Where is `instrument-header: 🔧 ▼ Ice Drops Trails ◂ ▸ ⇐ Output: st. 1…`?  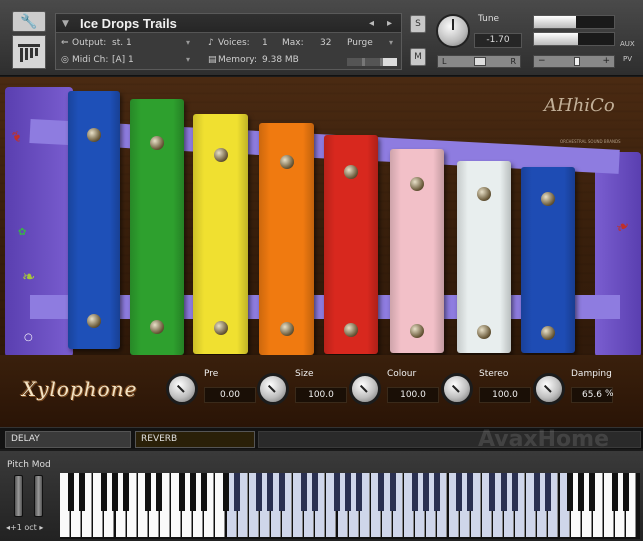 instrument-header: 🔧 ▼ Ice Drops Trails ◂ ▸ ⇐ Output: st. 1… is located at coordinates (321, 38).